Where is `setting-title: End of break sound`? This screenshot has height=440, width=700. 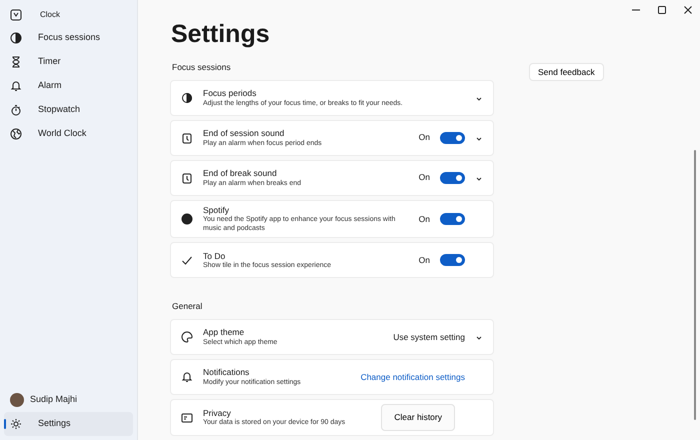
setting-title: End of break sound is located at coordinates (240, 173).